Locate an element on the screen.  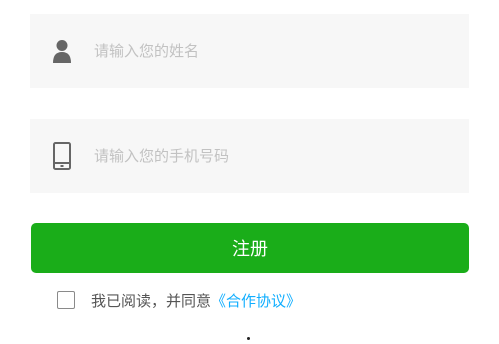
page-dot-indicator is located at coordinates (248, 338).